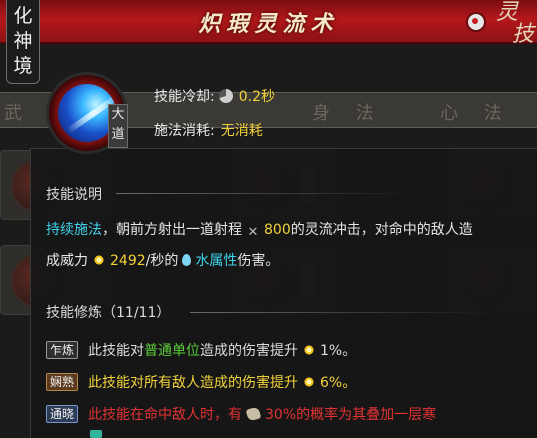 The width and height of the screenshot is (537, 438). I want to click on record-icon, so click(476, 22).